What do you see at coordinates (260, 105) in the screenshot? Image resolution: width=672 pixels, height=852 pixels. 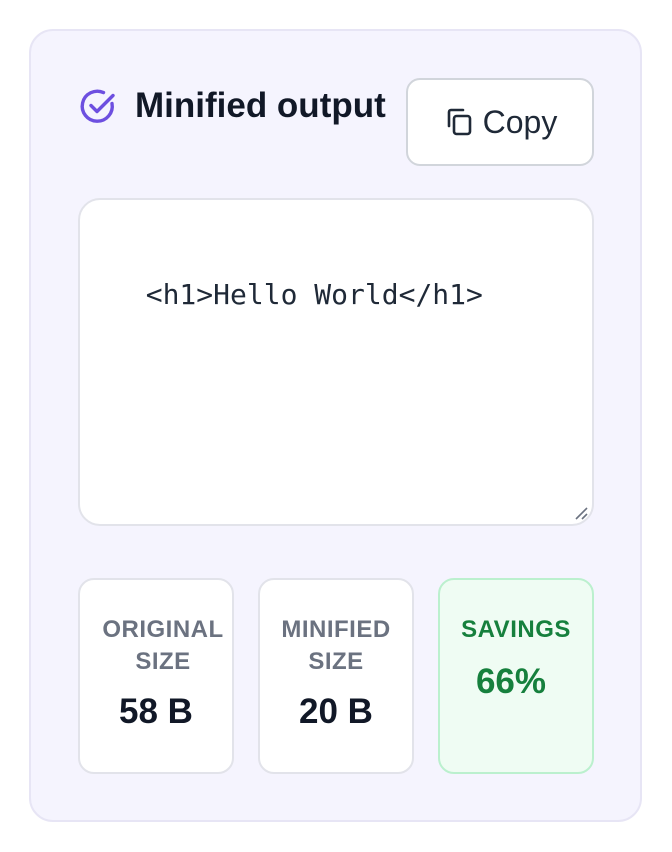 I see `panel-title: Minified output` at bounding box center [260, 105].